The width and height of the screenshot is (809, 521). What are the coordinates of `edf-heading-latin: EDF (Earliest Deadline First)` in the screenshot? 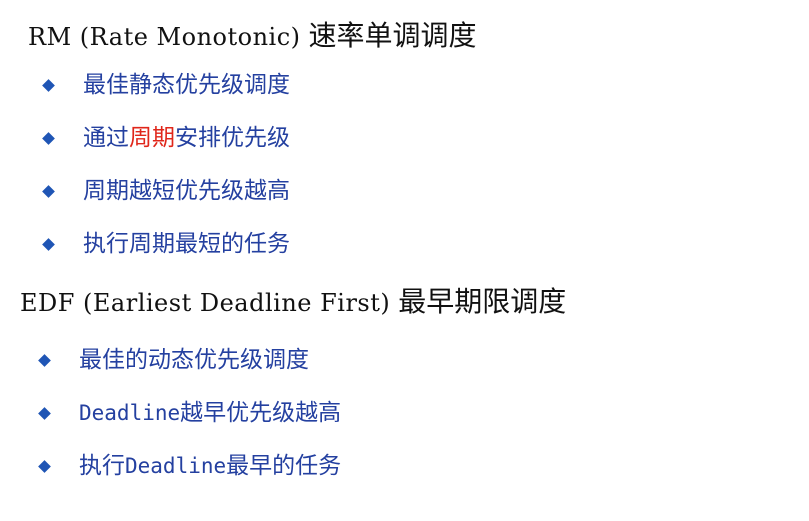 It's located at (205, 303).